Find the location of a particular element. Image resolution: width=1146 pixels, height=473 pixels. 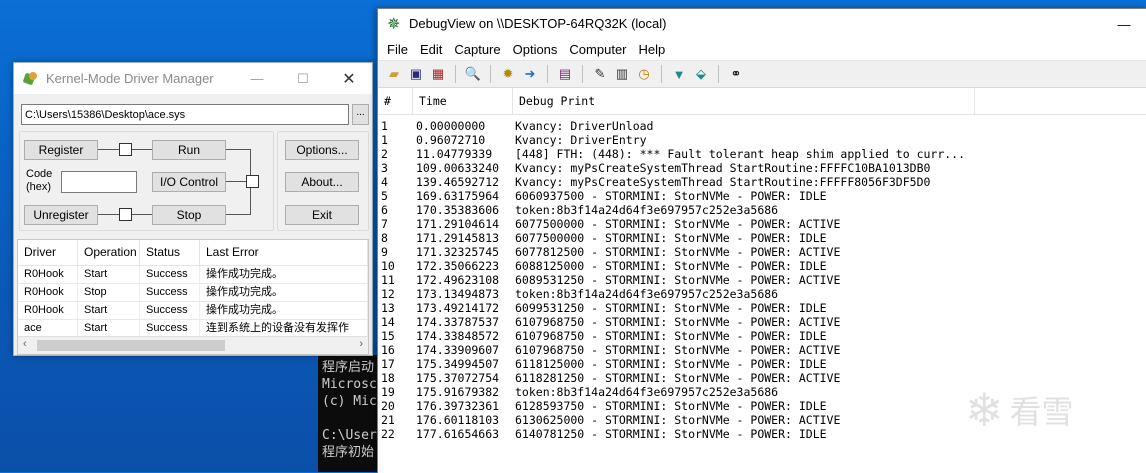

column-header-debug-print: Debug Print is located at coordinates (744, 101).